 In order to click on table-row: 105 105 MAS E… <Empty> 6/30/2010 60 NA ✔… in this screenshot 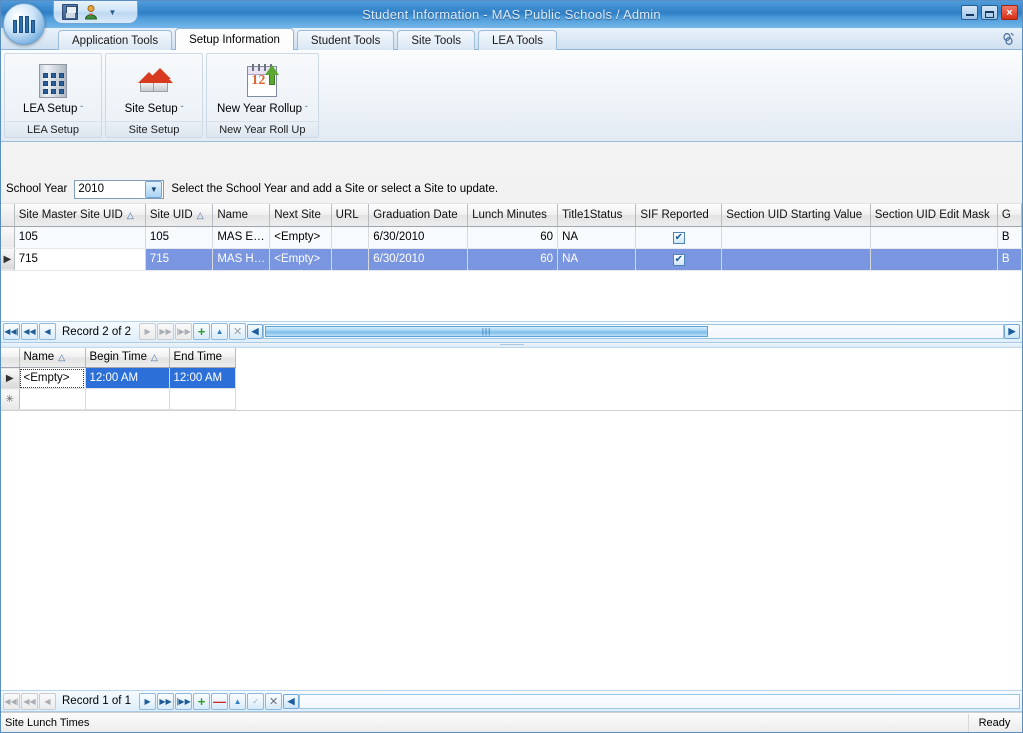, I will do `click(511, 237)`.